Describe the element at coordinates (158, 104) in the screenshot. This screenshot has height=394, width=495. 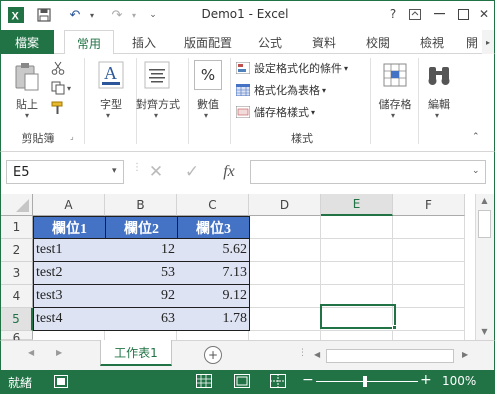
I see `alignment-button: 對齊方式` at that location.